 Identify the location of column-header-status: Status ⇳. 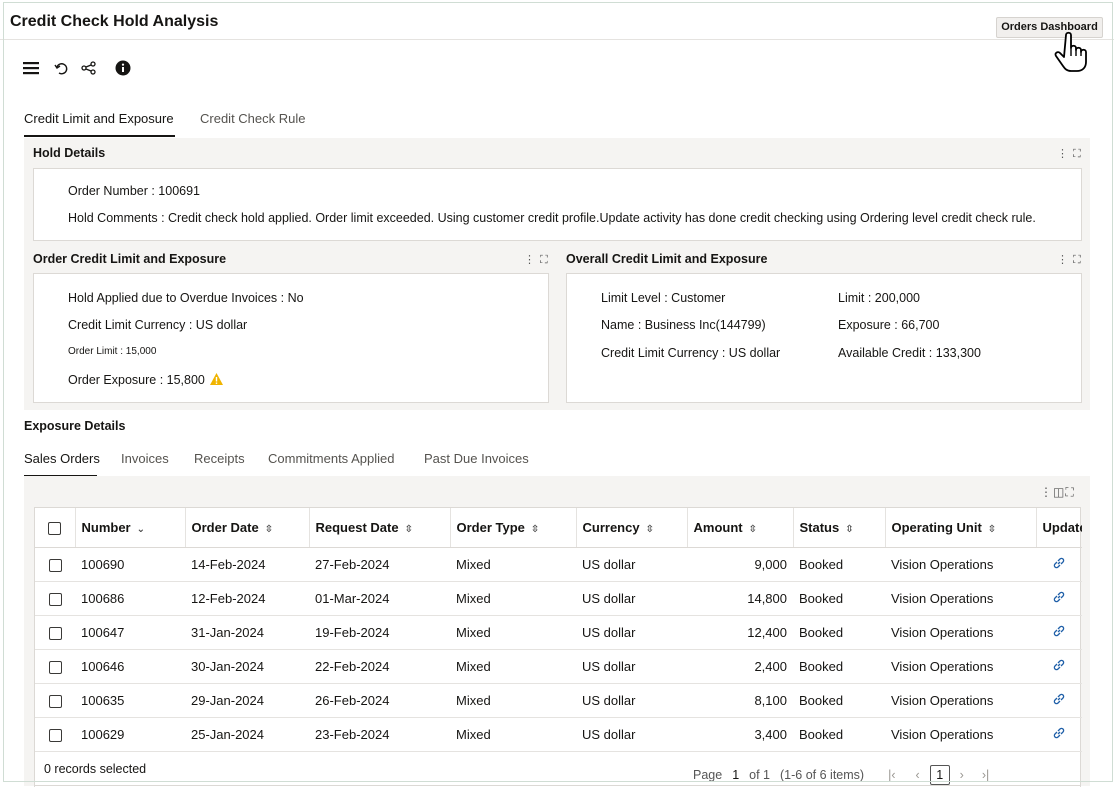
(839, 528).